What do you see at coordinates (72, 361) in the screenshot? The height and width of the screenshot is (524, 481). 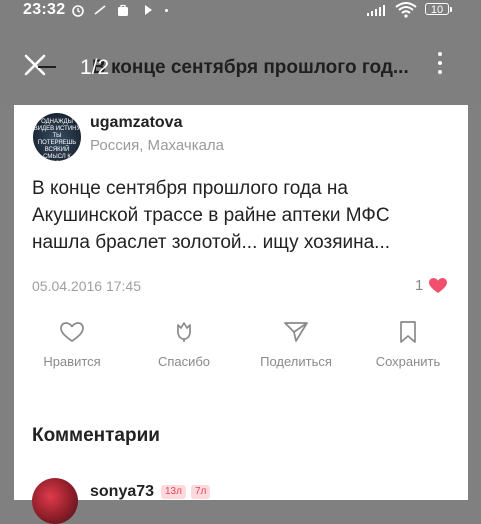 I see `like-label: Нравится` at bounding box center [72, 361].